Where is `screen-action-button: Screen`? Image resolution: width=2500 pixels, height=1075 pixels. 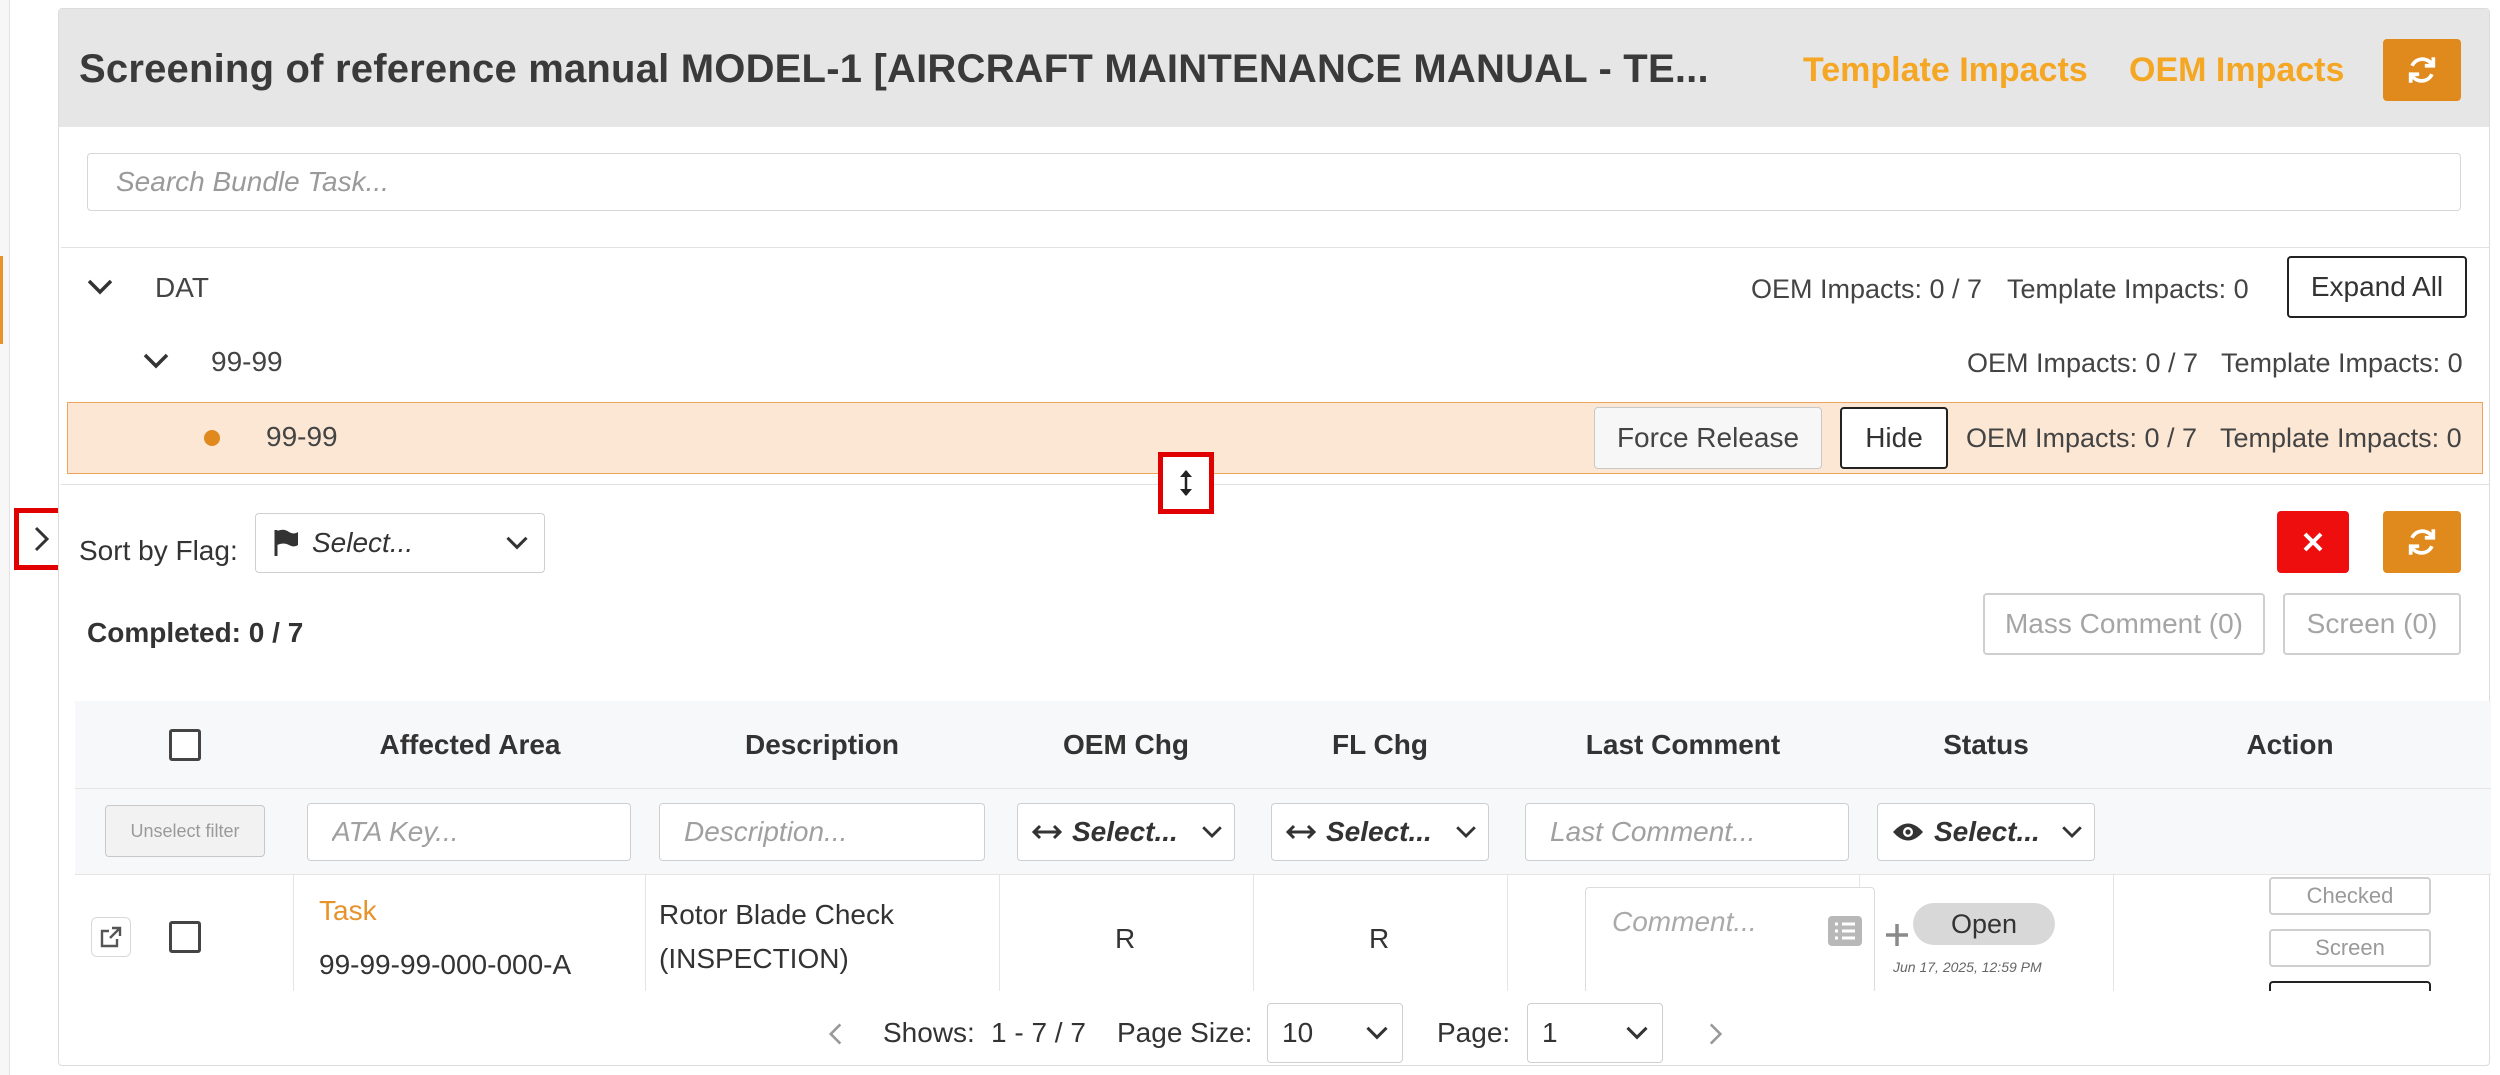
screen-action-button: Screen is located at coordinates (2350, 948).